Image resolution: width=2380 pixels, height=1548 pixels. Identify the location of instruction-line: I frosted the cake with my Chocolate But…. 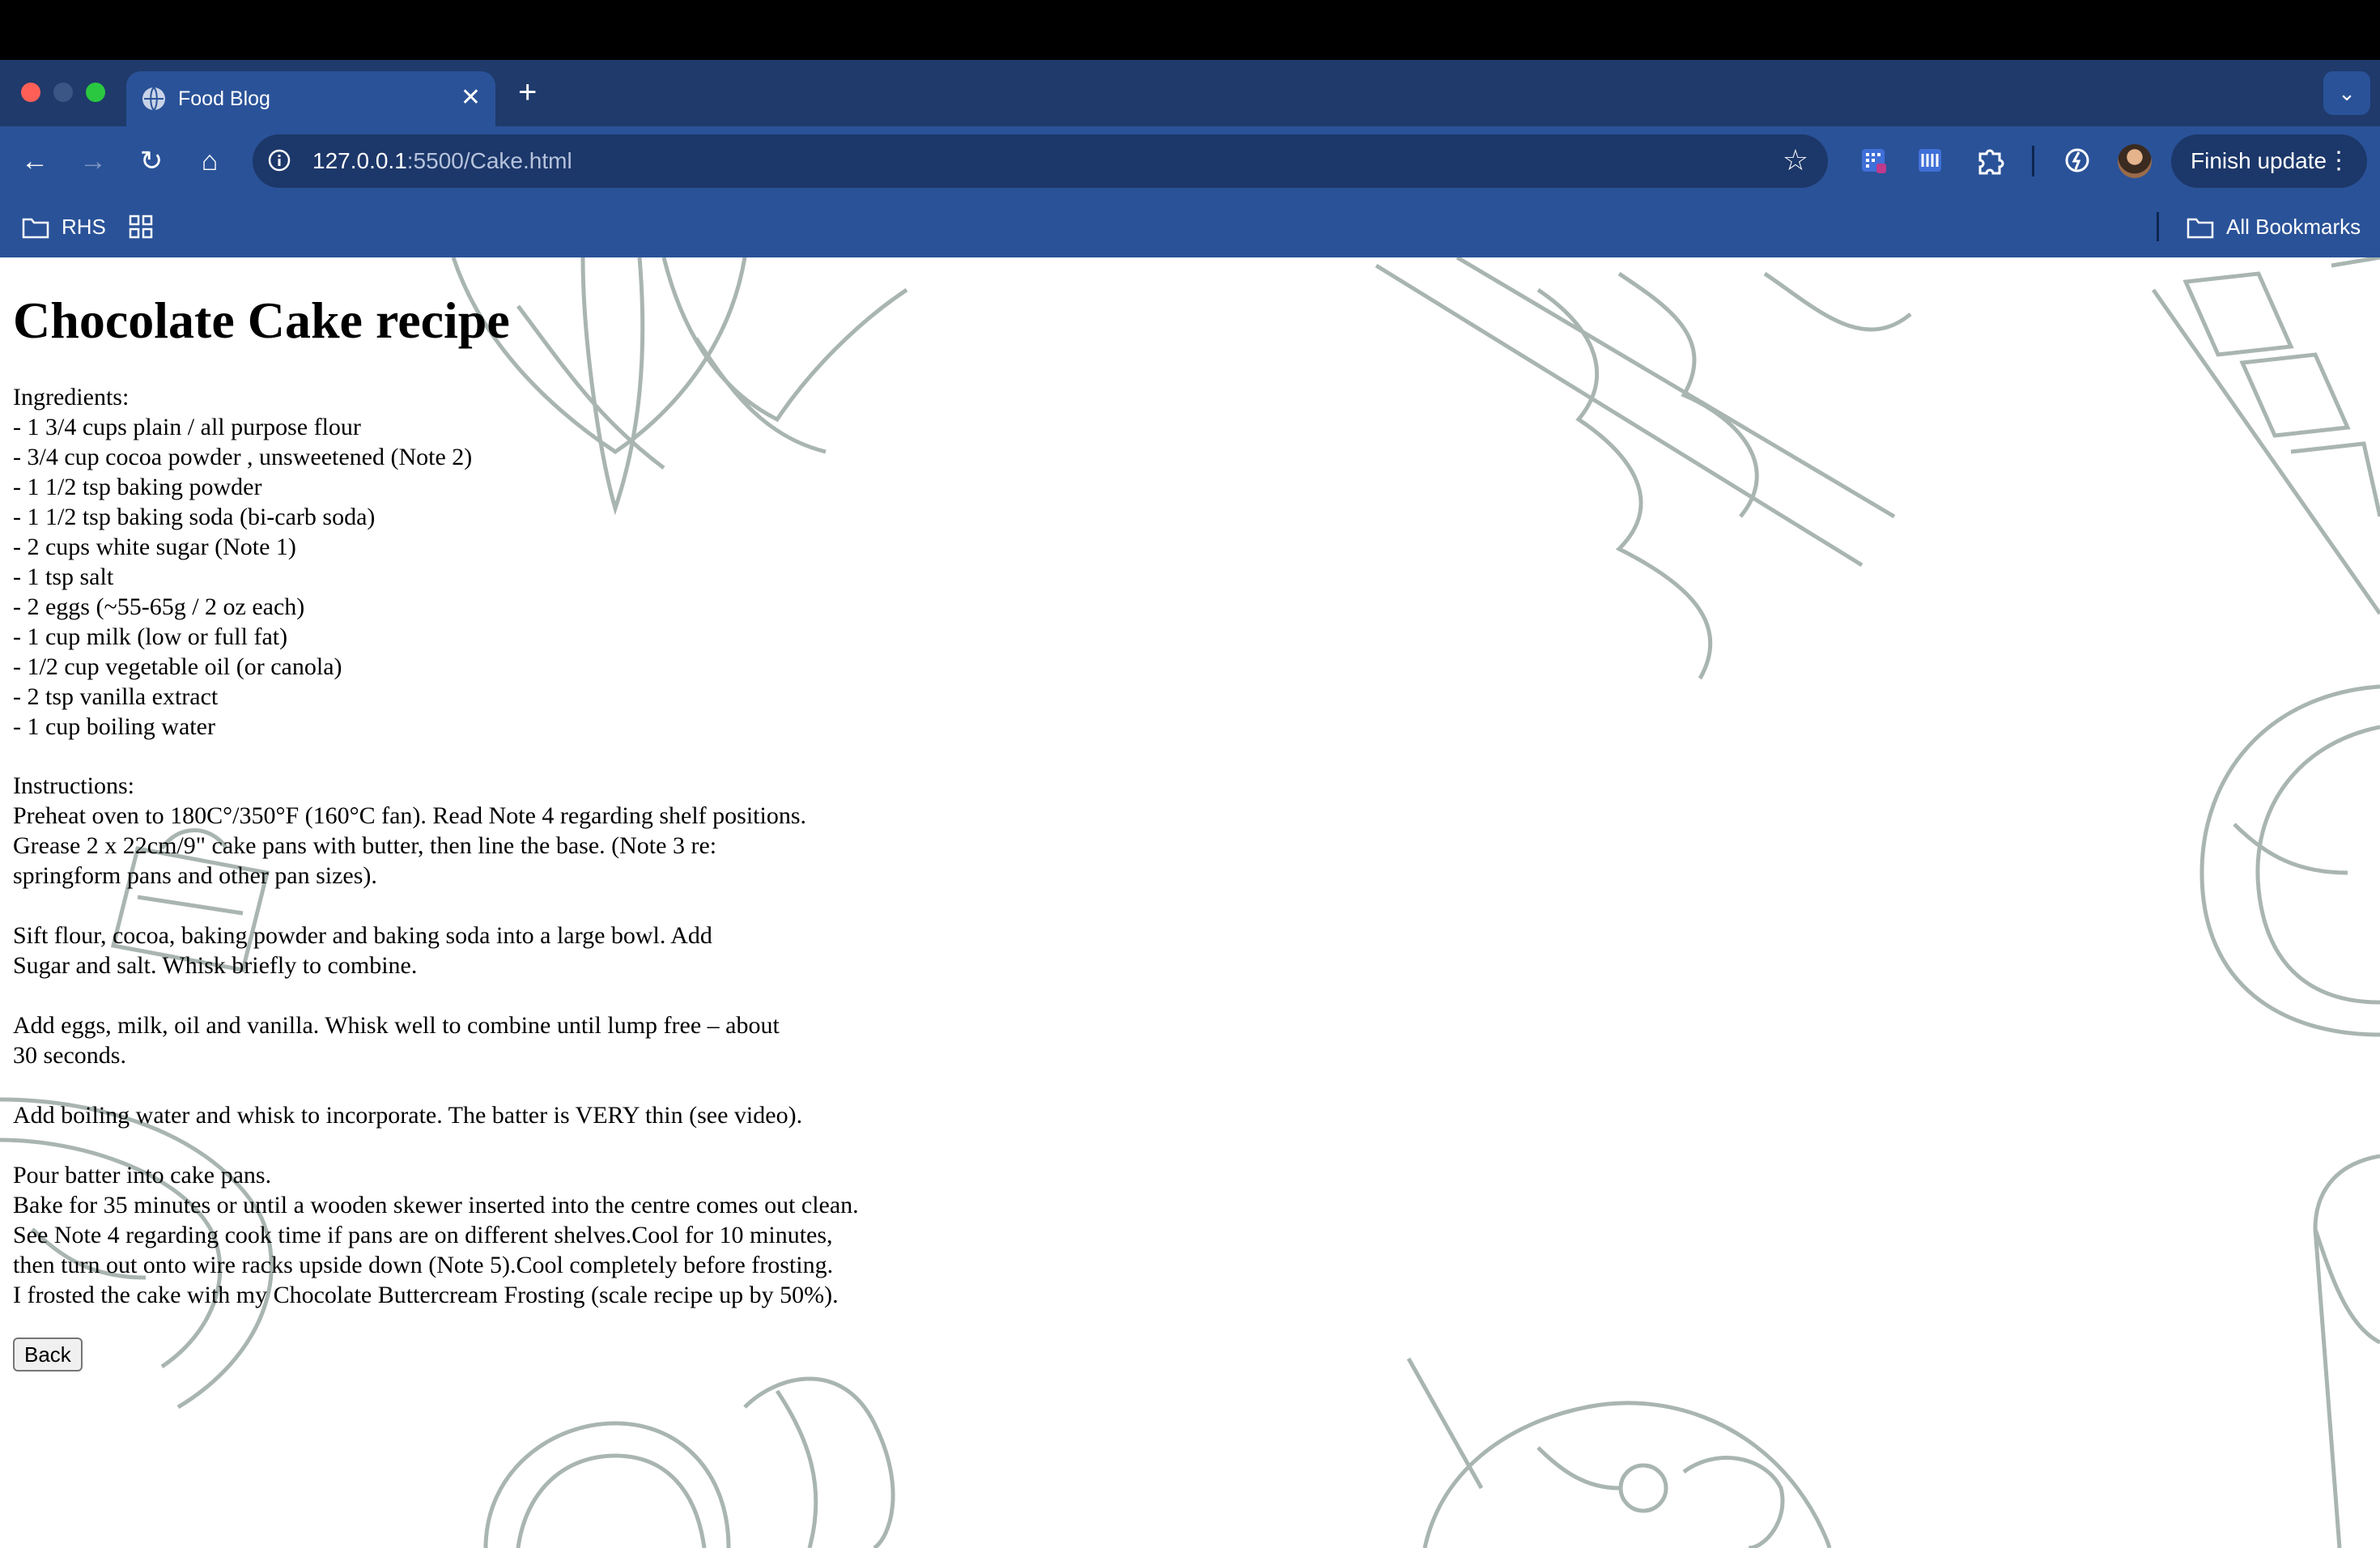
(426, 1295).